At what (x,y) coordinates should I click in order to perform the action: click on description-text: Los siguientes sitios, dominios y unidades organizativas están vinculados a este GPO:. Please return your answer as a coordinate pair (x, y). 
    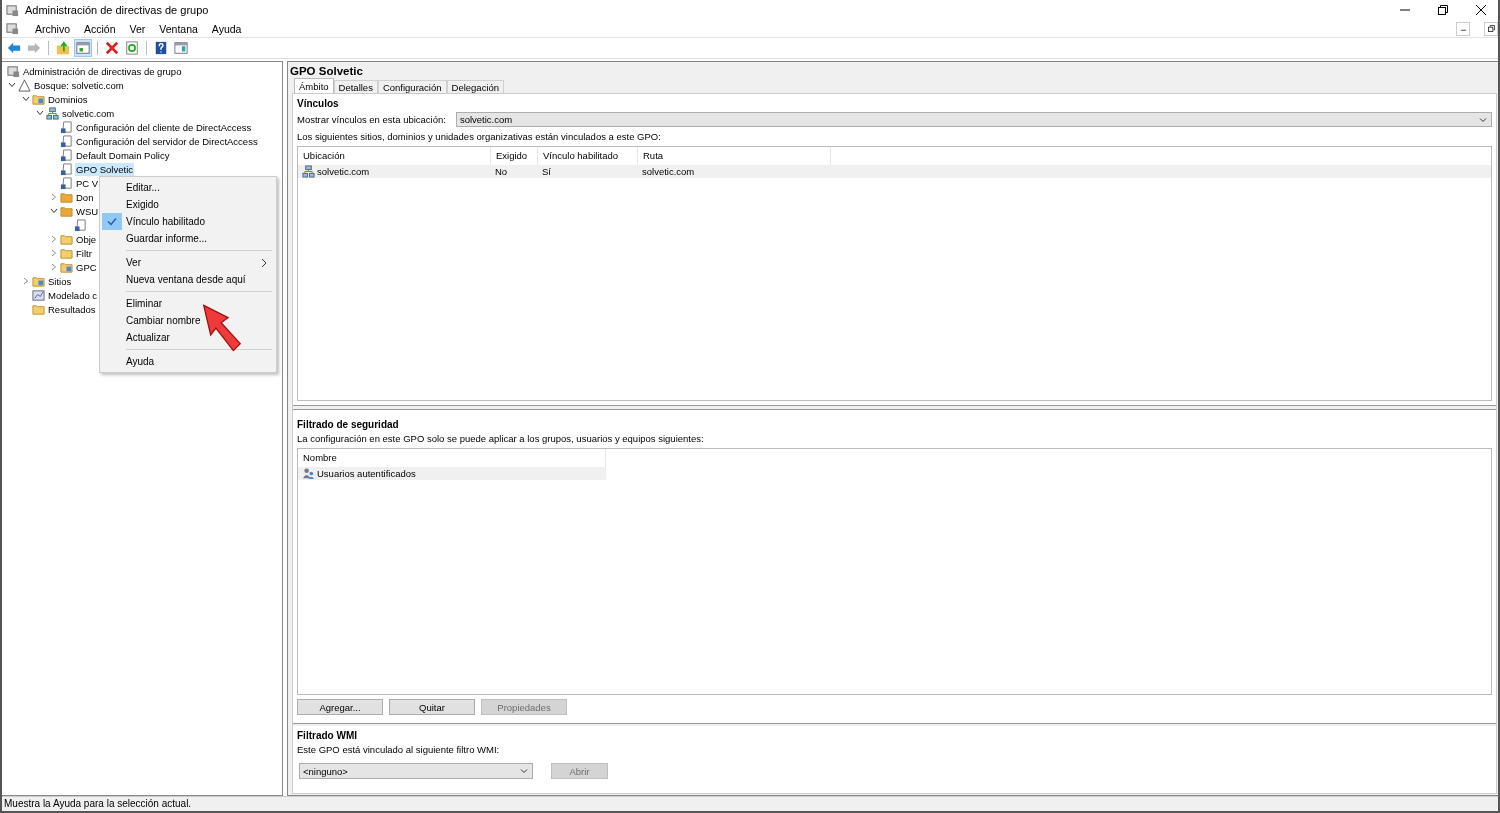
    Looking at the image, I should click on (479, 136).